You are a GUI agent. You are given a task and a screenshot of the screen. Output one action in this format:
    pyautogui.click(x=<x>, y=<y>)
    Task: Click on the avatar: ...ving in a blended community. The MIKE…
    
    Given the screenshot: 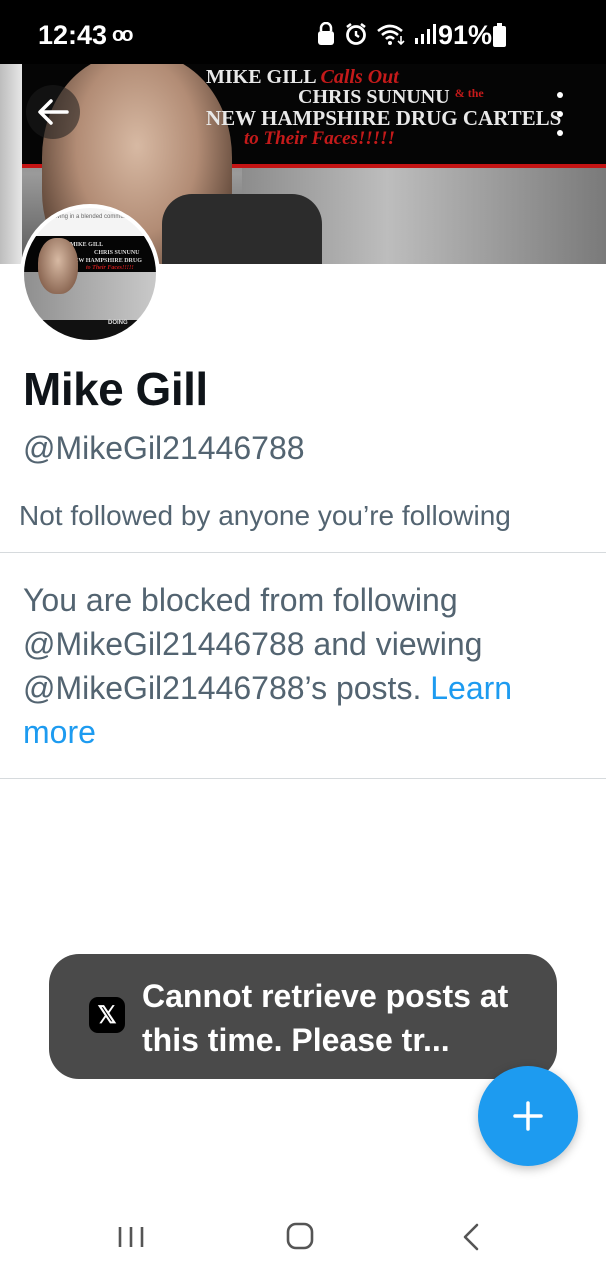 What is the action you would take?
    pyautogui.click(x=90, y=274)
    